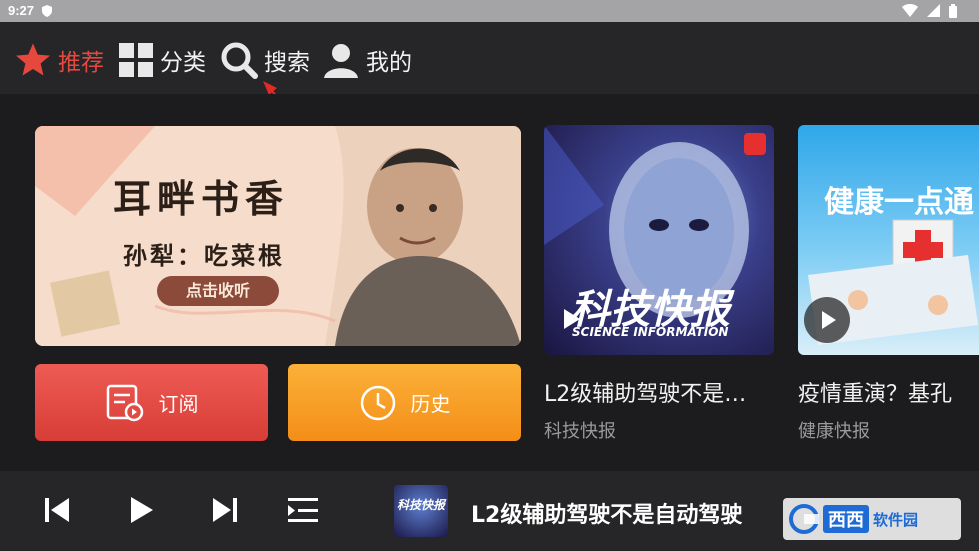  I want to click on subscribe-label: 订阅, so click(178, 404).